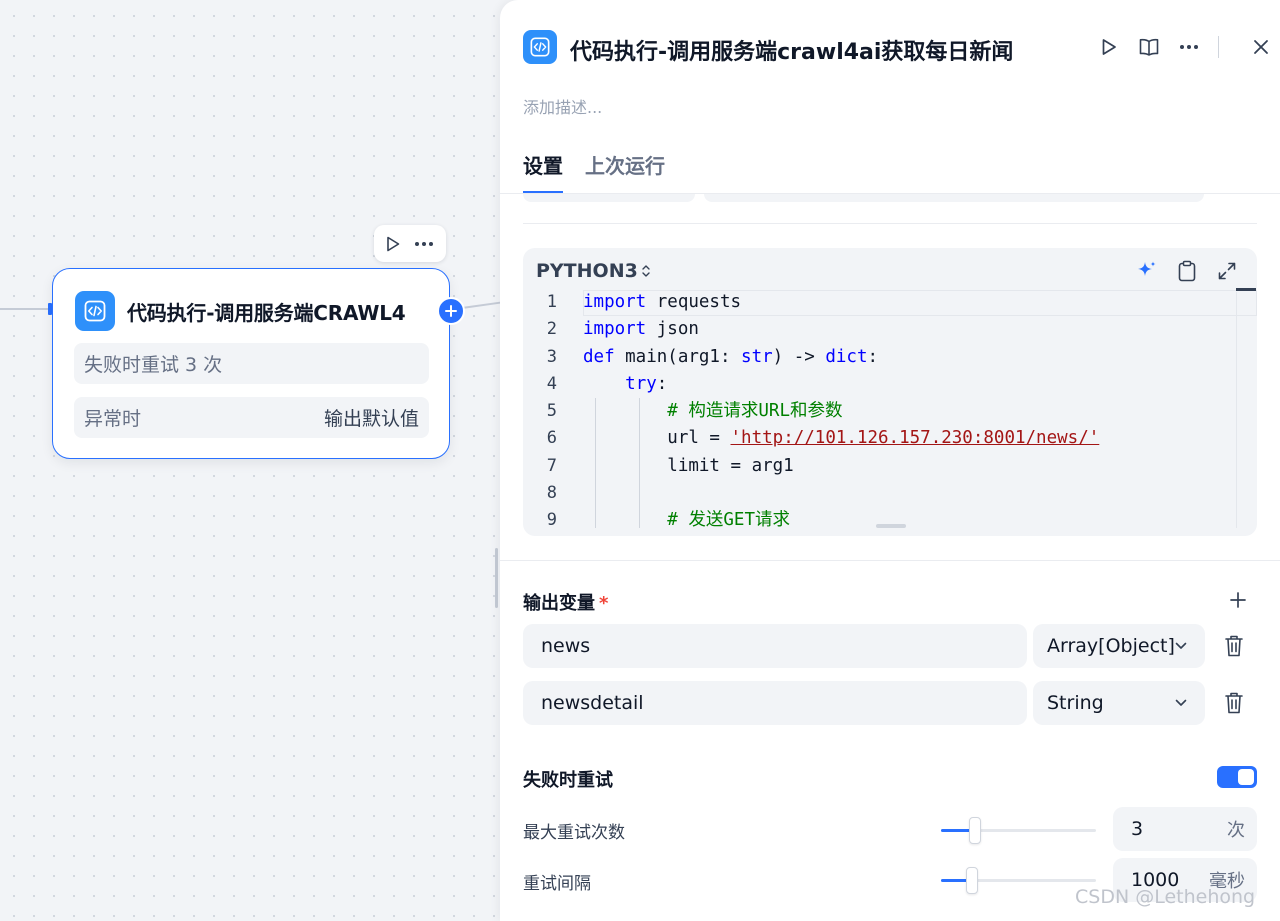  I want to click on retry-interval-label: 重试间隔, so click(557, 884).